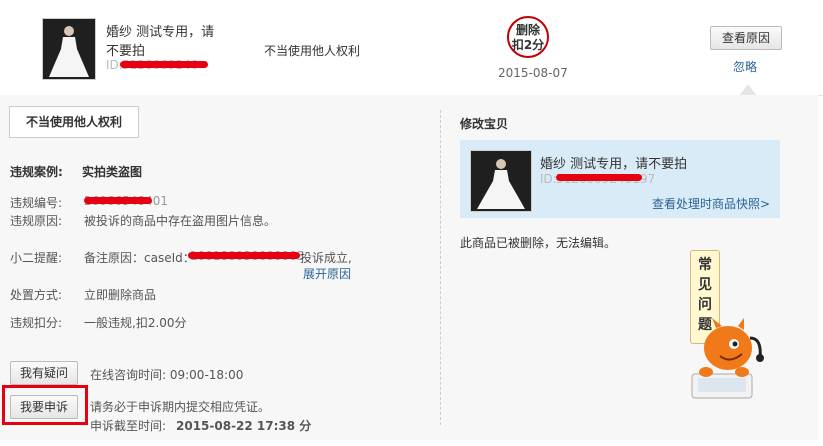 The height and width of the screenshot is (446, 823). I want to click on item-id-prefix: ID:, so click(548, 179).